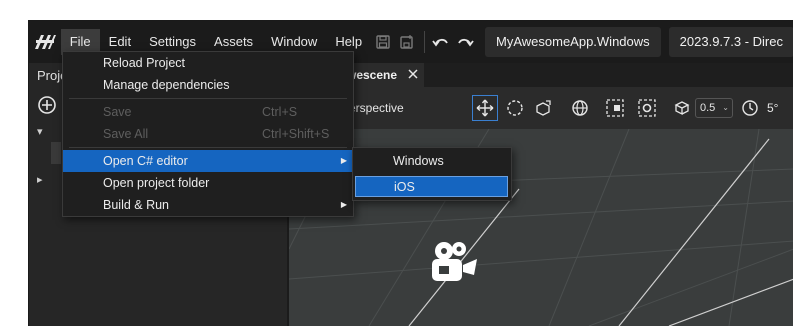  I want to click on tree-collapse-icon: ▸, so click(40, 179).